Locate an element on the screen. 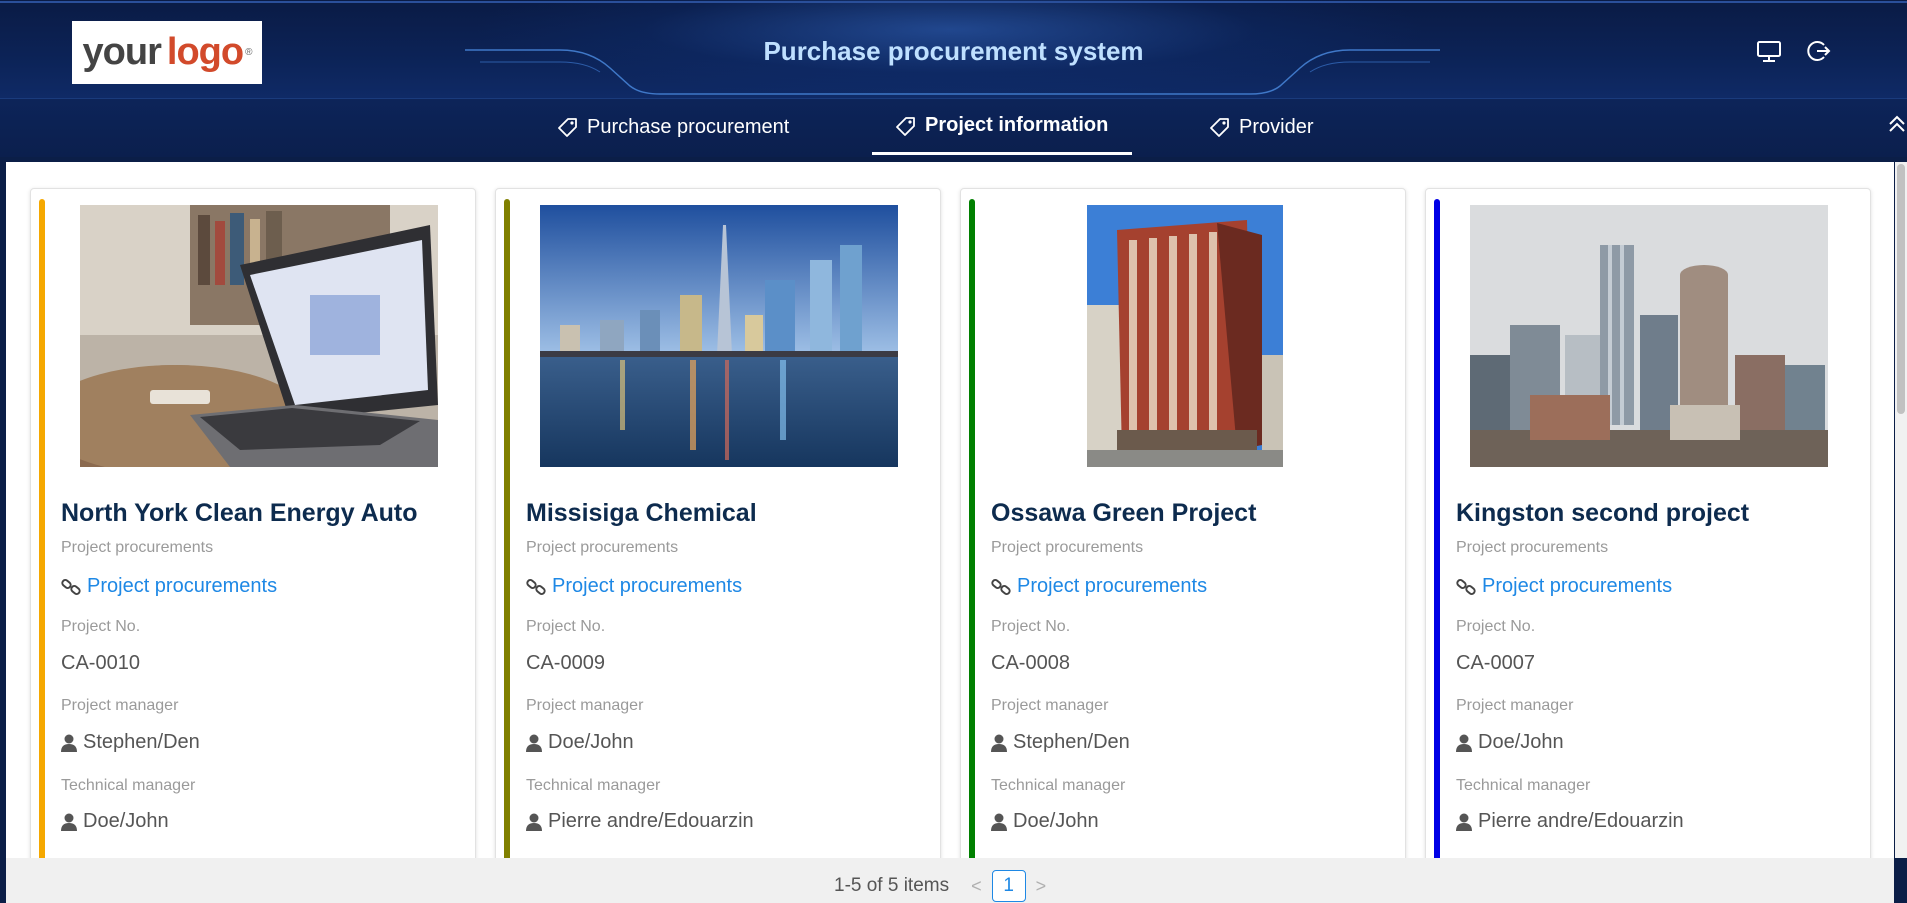  project-no-text: CA-0008 is located at coordinates (1030, 663).